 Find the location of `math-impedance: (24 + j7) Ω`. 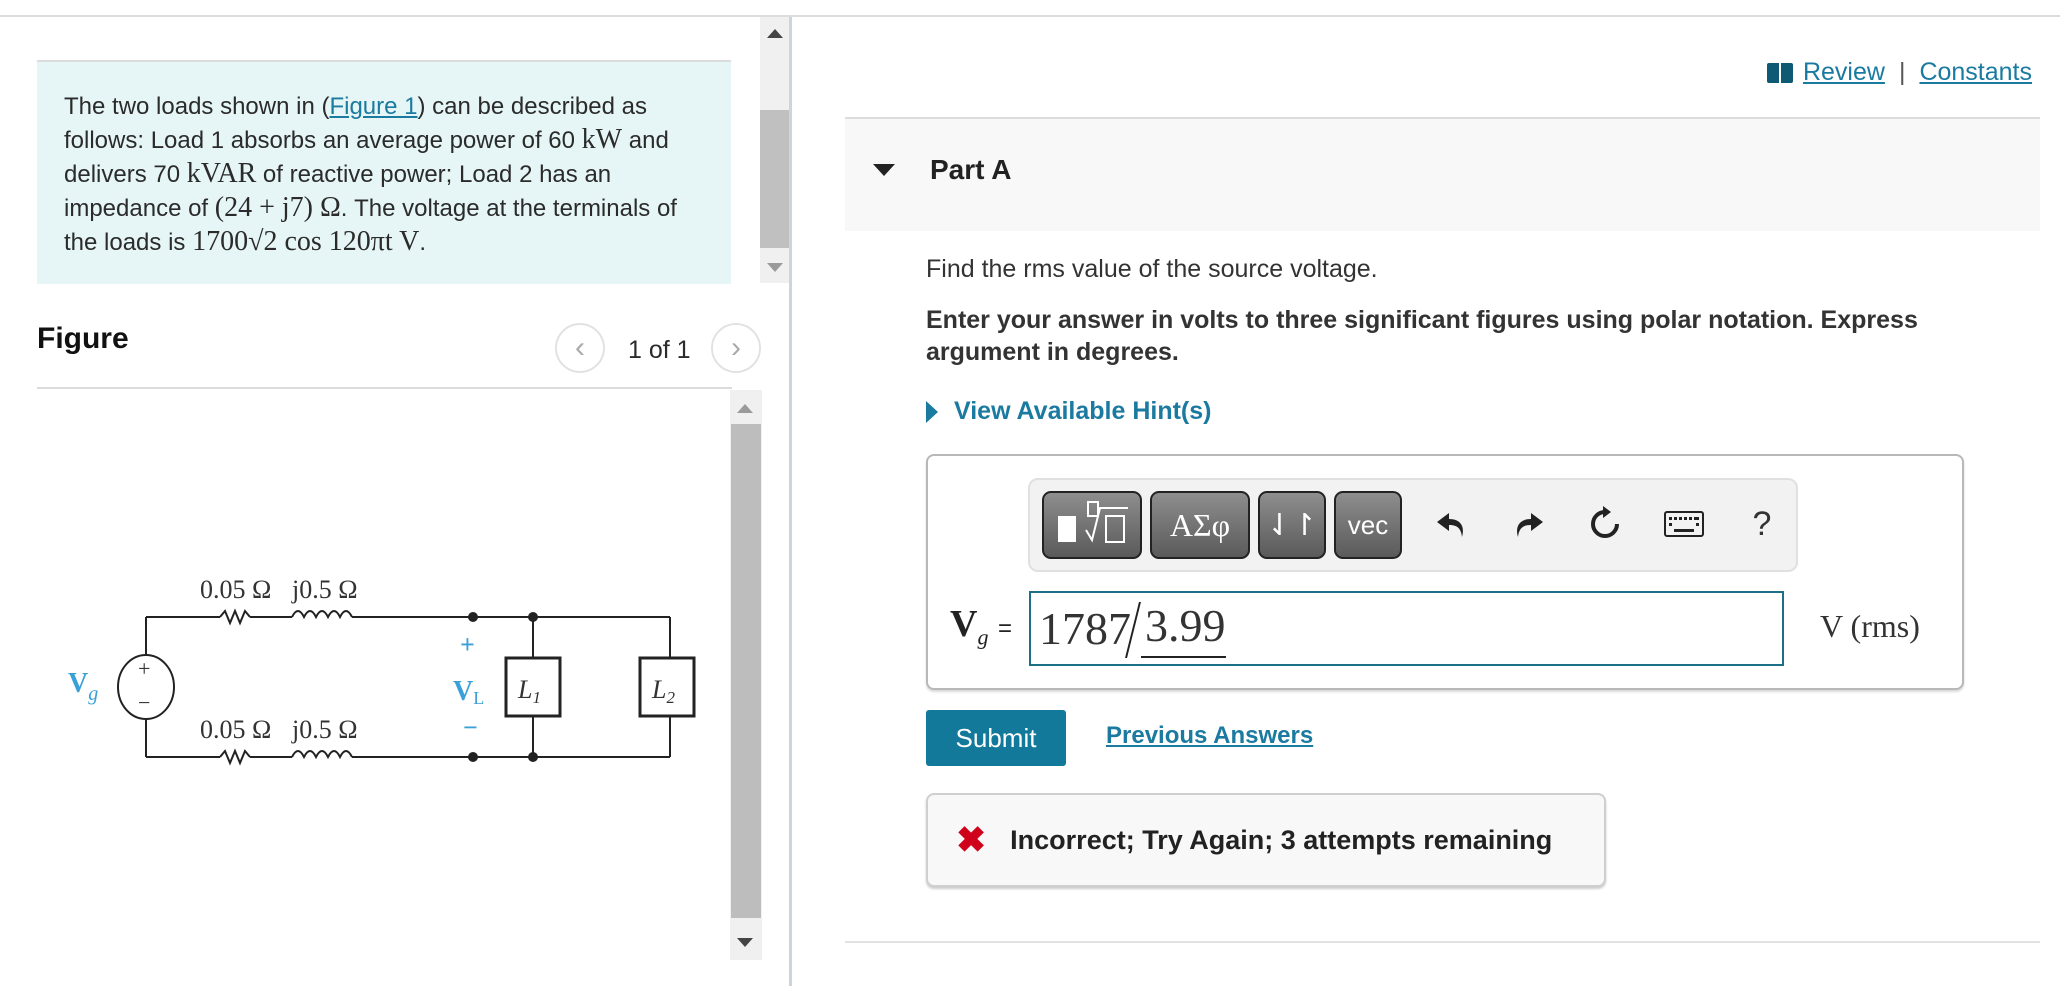

math-impedance: (24 + j7) Ω is located at coordinates (277, 207).